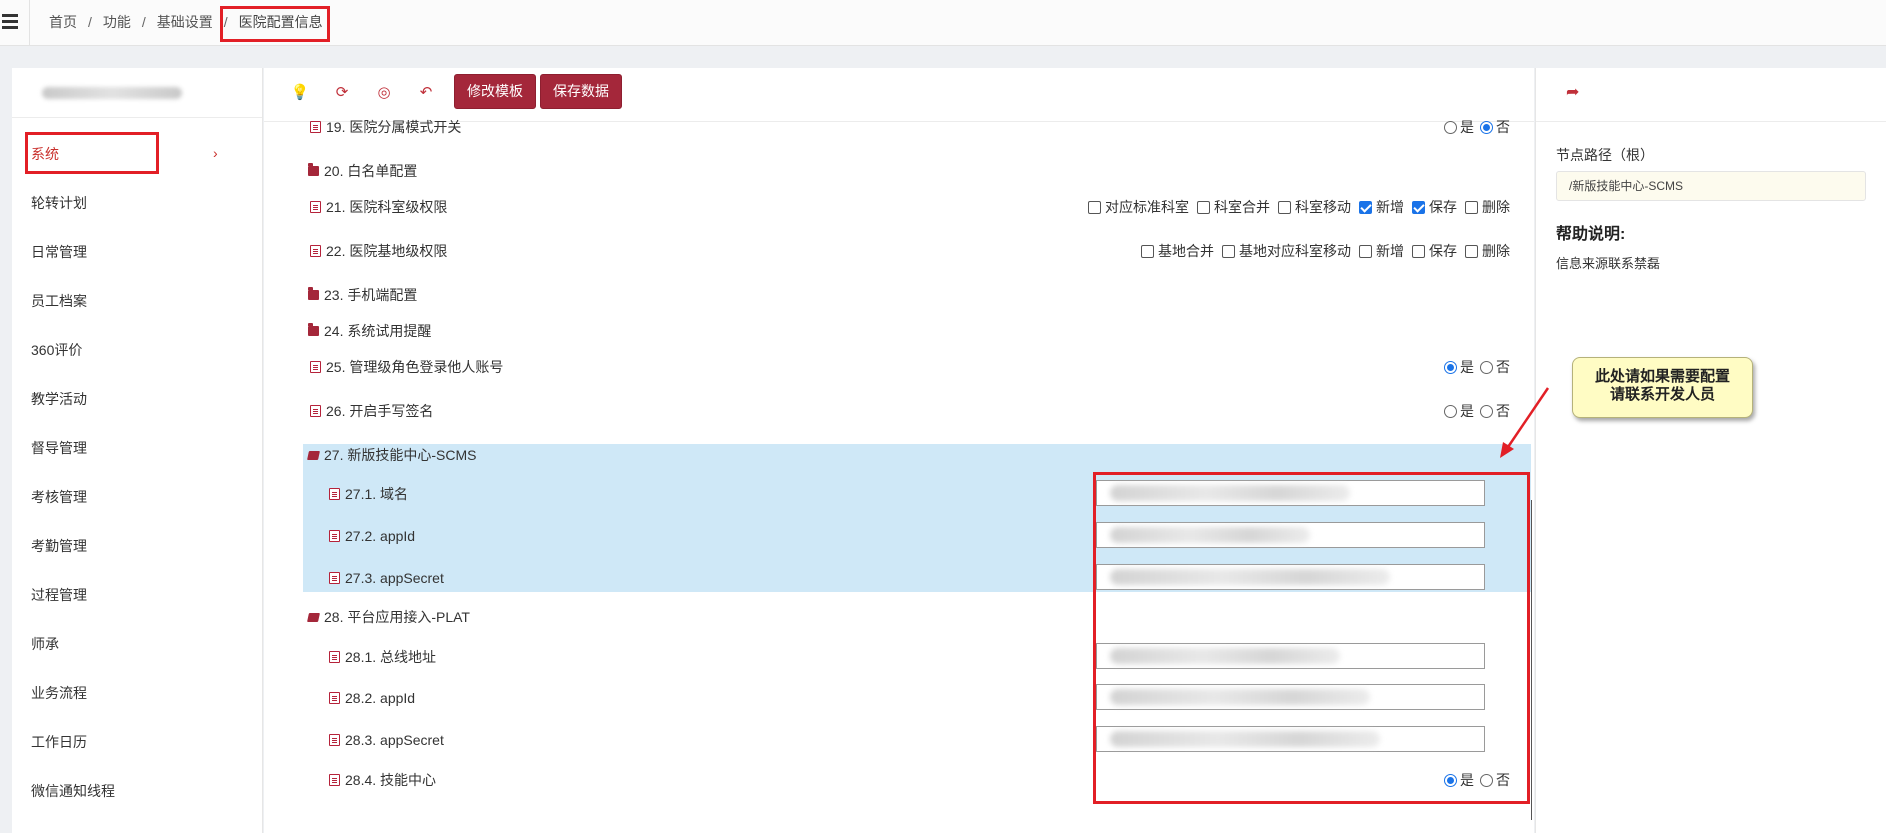  Describe the element at coordinates (59, 595) in the screenshot. I see `sidebar-item-process: 过程管理` at that location.